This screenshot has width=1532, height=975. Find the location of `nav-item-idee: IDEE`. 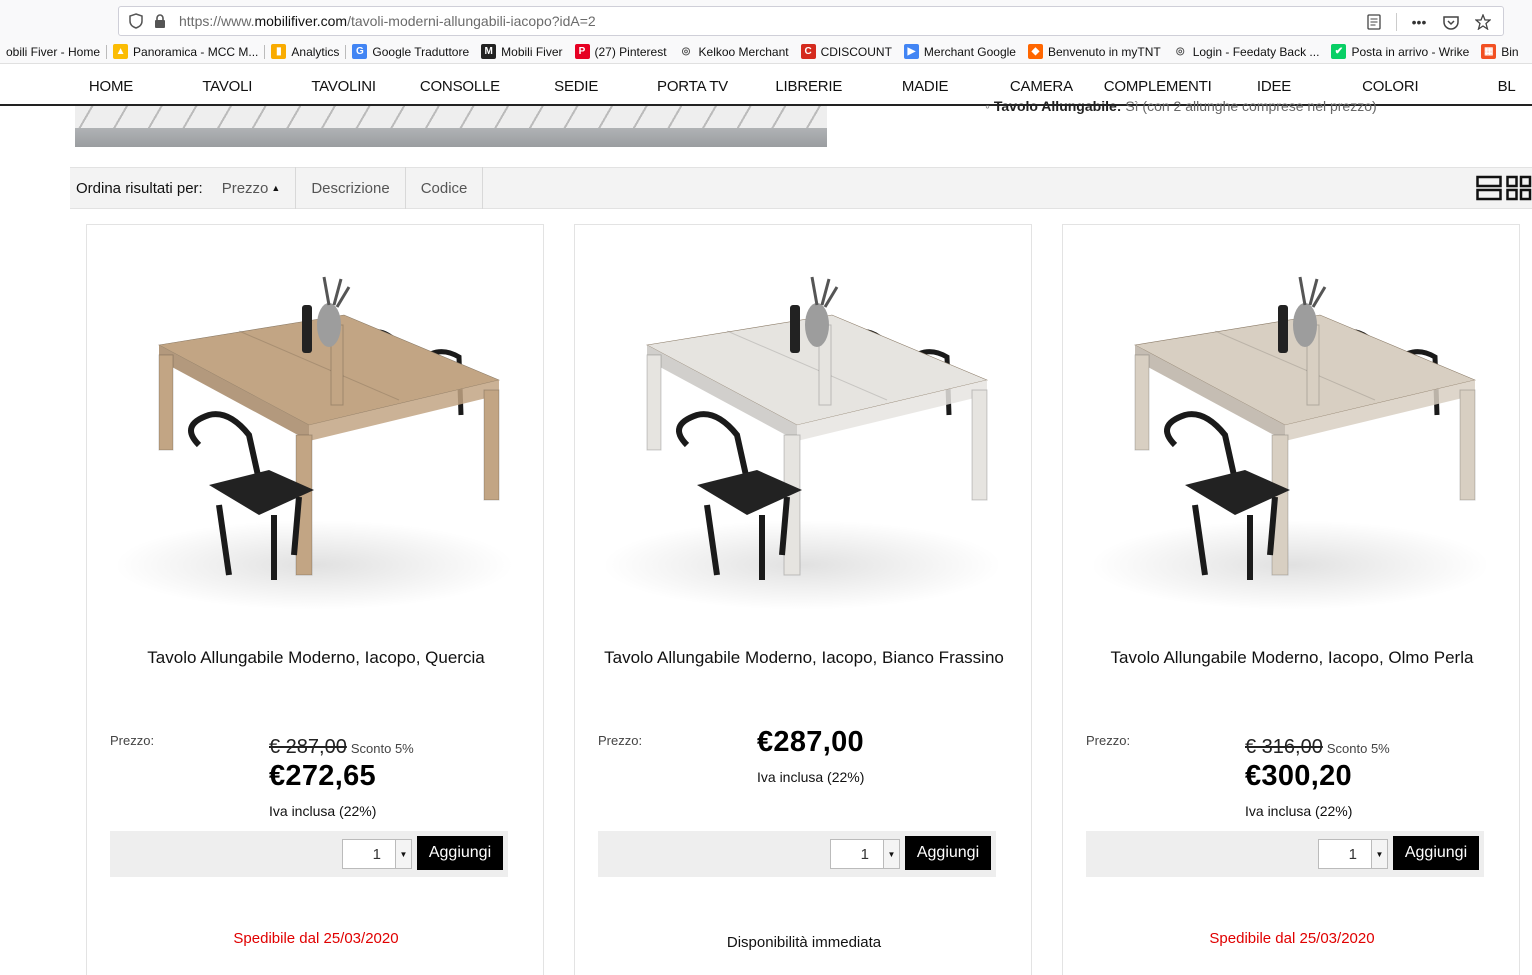

nav-item-idee: IDEE is located at coordinates (1274, 86).